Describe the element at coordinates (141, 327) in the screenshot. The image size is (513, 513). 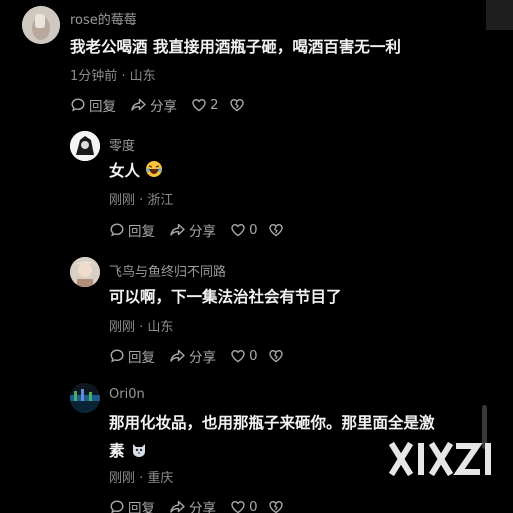
I see `comment-meta: 刚刚 · 山东` at that location.